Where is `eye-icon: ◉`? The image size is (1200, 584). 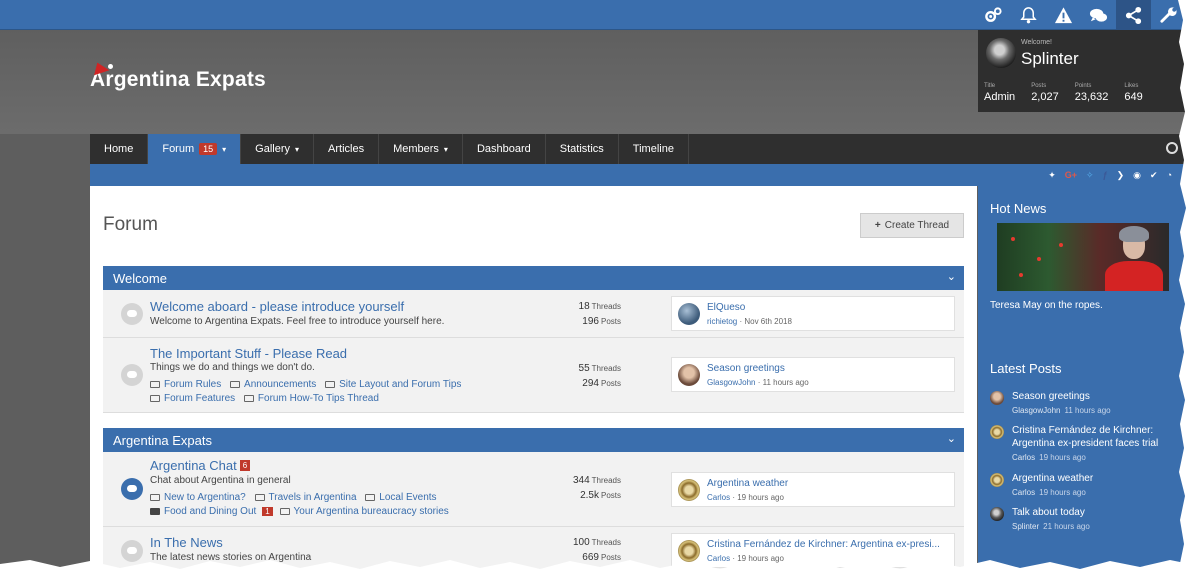
eye-icon: ◉ is located at coordinates (1137, 175).